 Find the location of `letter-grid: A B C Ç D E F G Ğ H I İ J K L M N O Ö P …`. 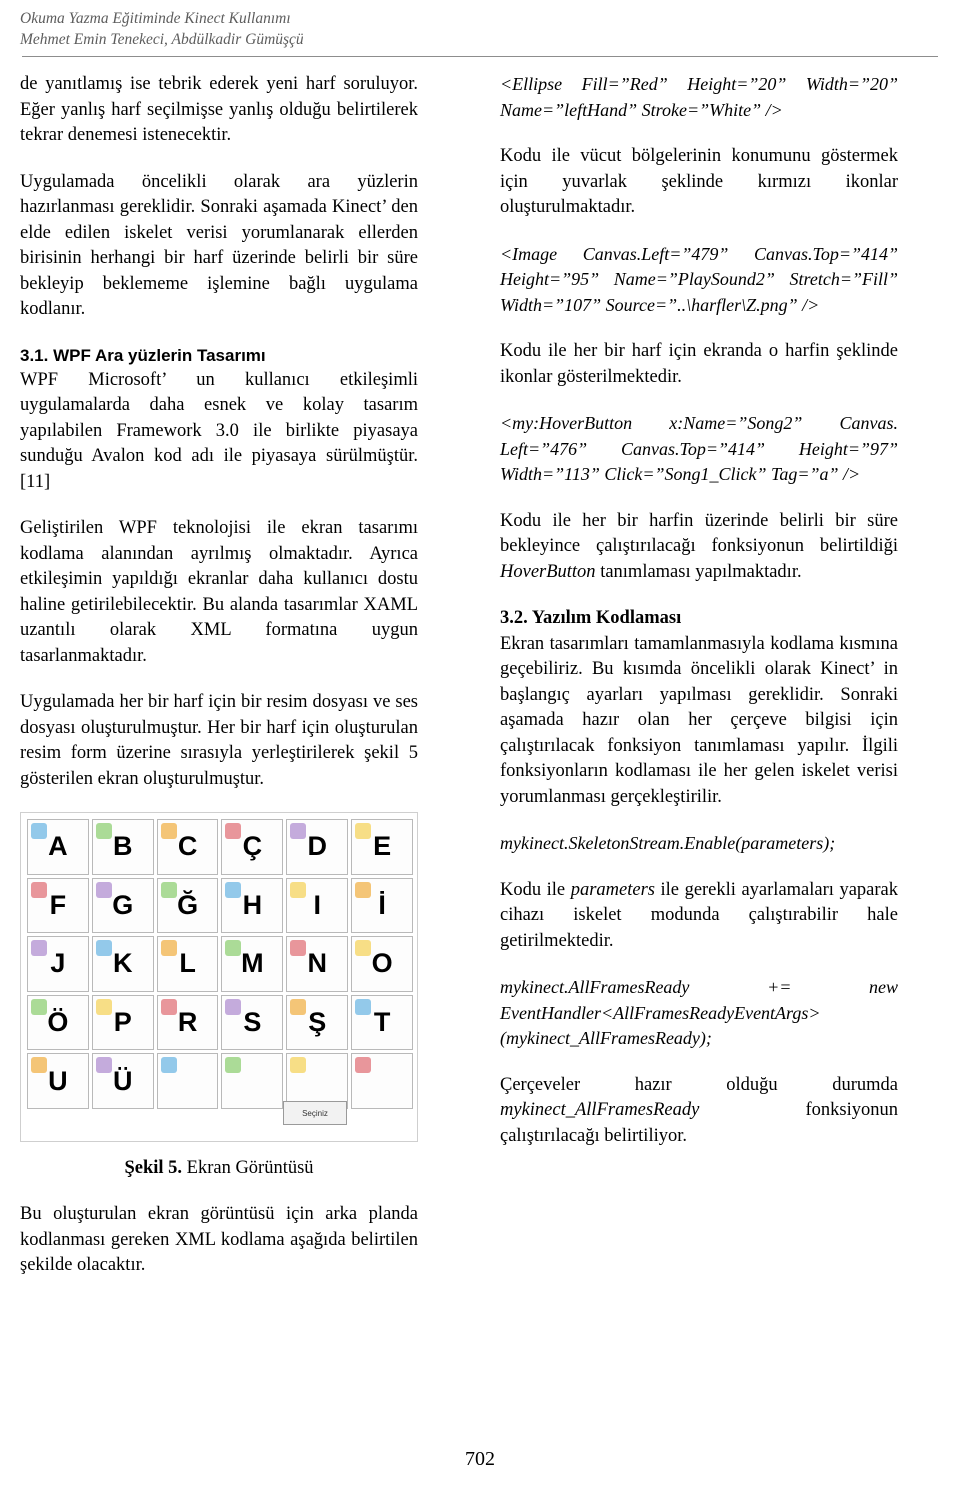

letter-grid: A B C Ç D E F G Ğ H I İ J K L M N O Ö P … is located at coordinates (220, 964).